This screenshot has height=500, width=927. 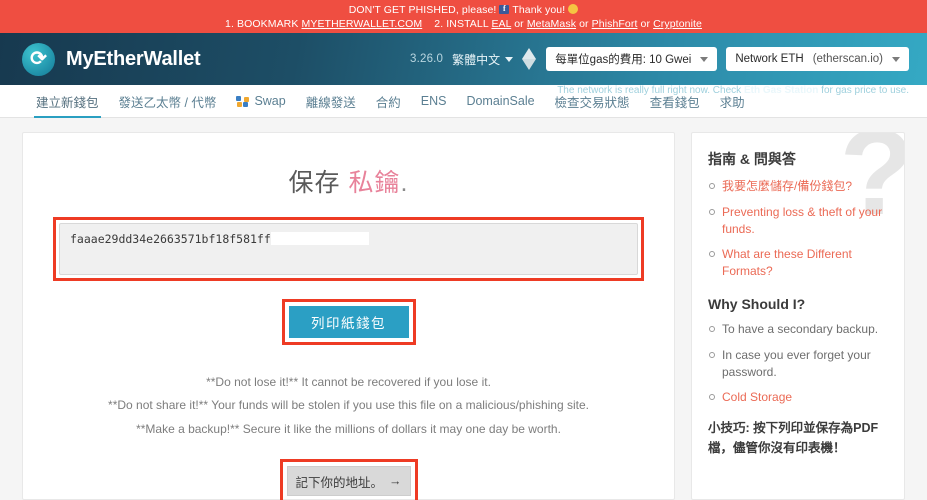 I want to click on nav-label: 檢查交易狀態, so click(x=592, y=102).